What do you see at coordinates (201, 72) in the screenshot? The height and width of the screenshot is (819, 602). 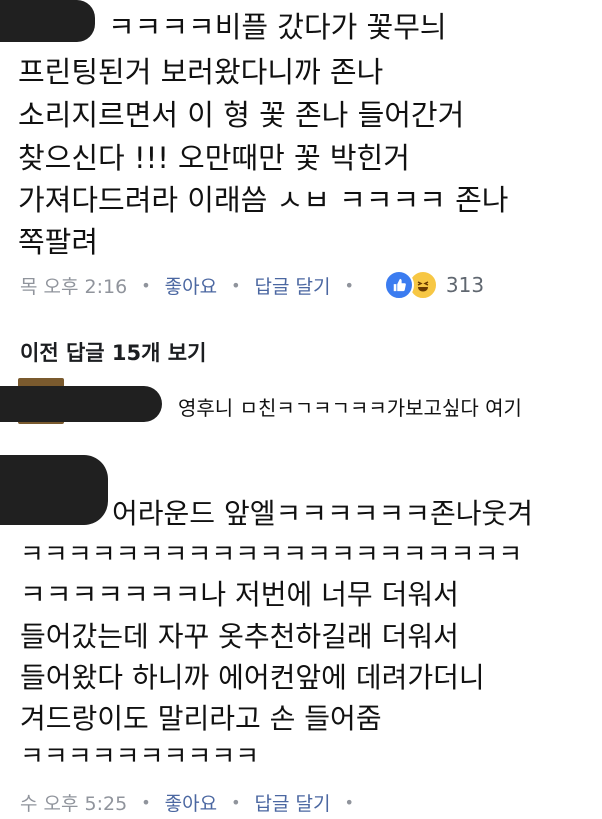 I see `comment1-line-2: 프린팅된거 보러왔다니까 존나` at bounding box center [201, 72].